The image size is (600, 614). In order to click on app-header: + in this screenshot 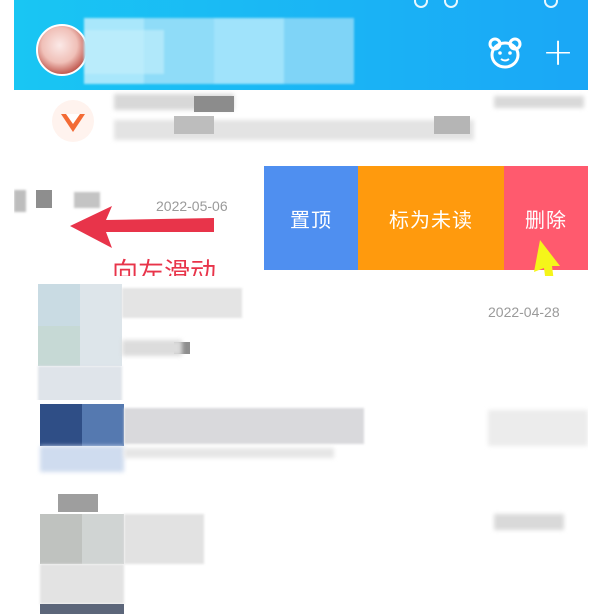, I will do `click(301, 45)`.